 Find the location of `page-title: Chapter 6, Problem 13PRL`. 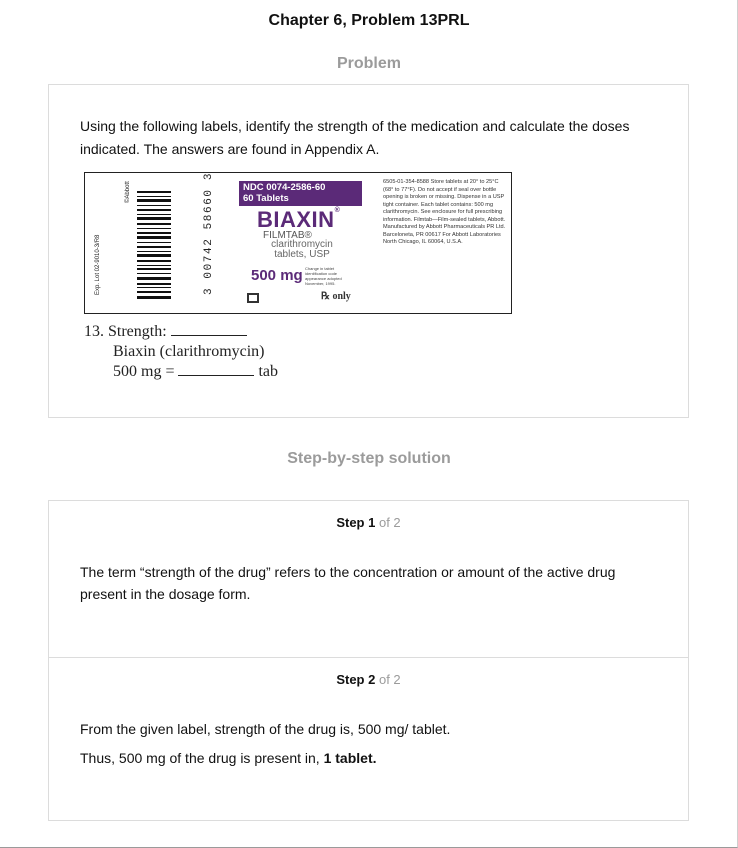

page-title: Chapter 6, Problem 13PRL is located at coordinates (369, 20).